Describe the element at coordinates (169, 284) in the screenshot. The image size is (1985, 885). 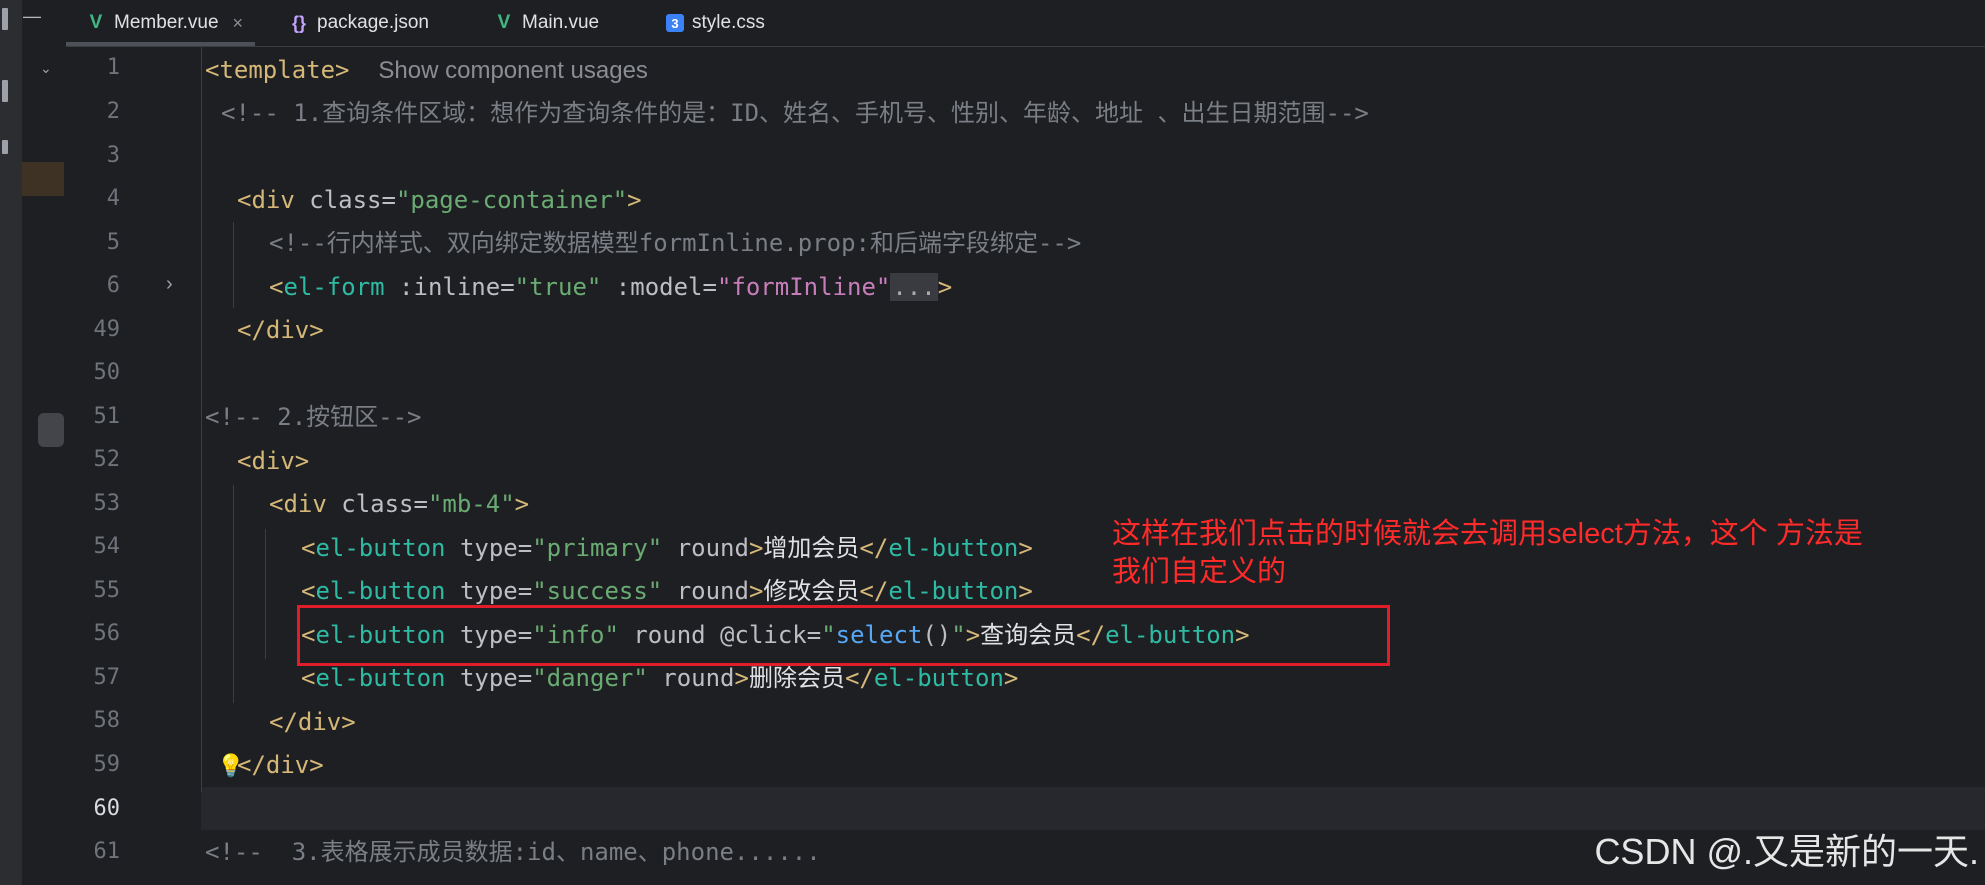
I see `chevron-right-icon: ›` at that location.